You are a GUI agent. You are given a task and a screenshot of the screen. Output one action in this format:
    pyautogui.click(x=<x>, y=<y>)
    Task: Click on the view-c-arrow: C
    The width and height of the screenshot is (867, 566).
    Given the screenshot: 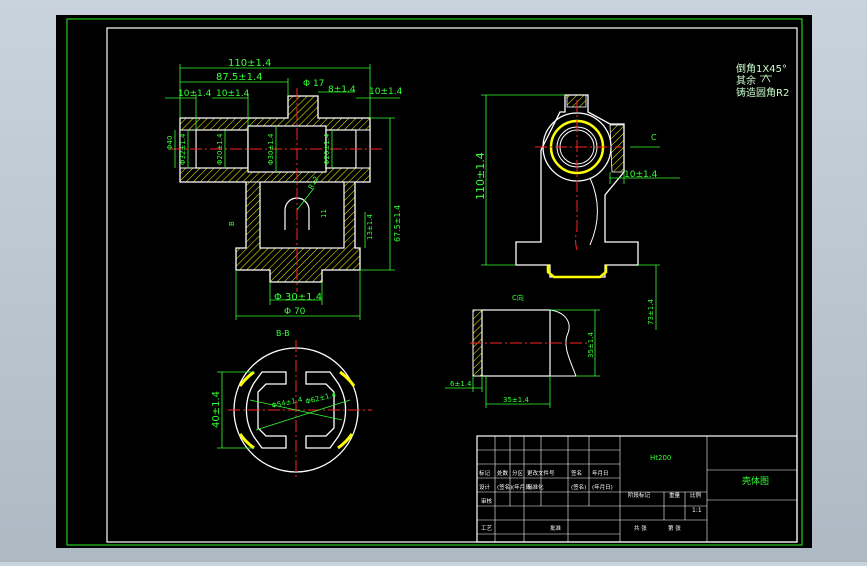 What is the action you would take?
    pyautogui.click(x=654, y=137)
    